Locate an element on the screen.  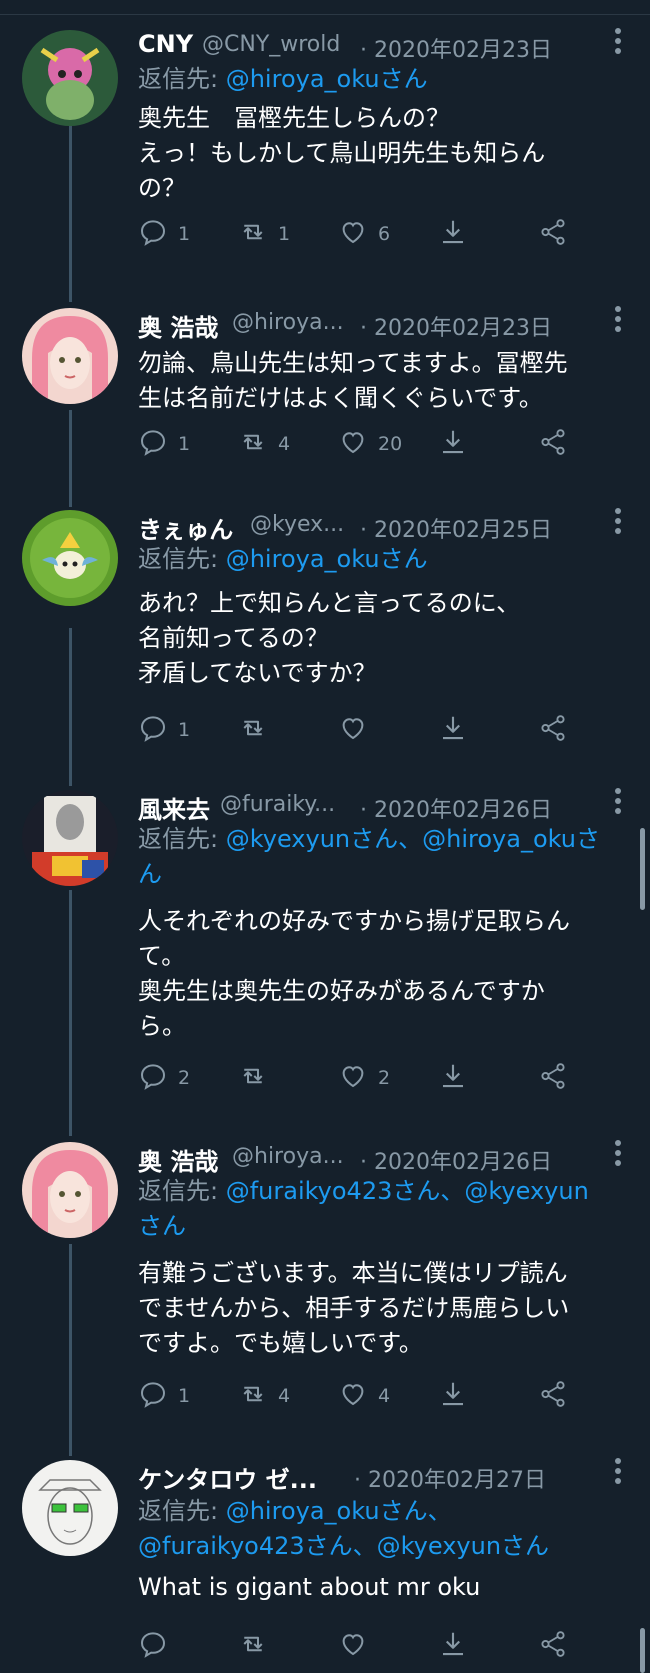
tweet-date: · 2020年02月27日 is located at coordinates (450, 1478).